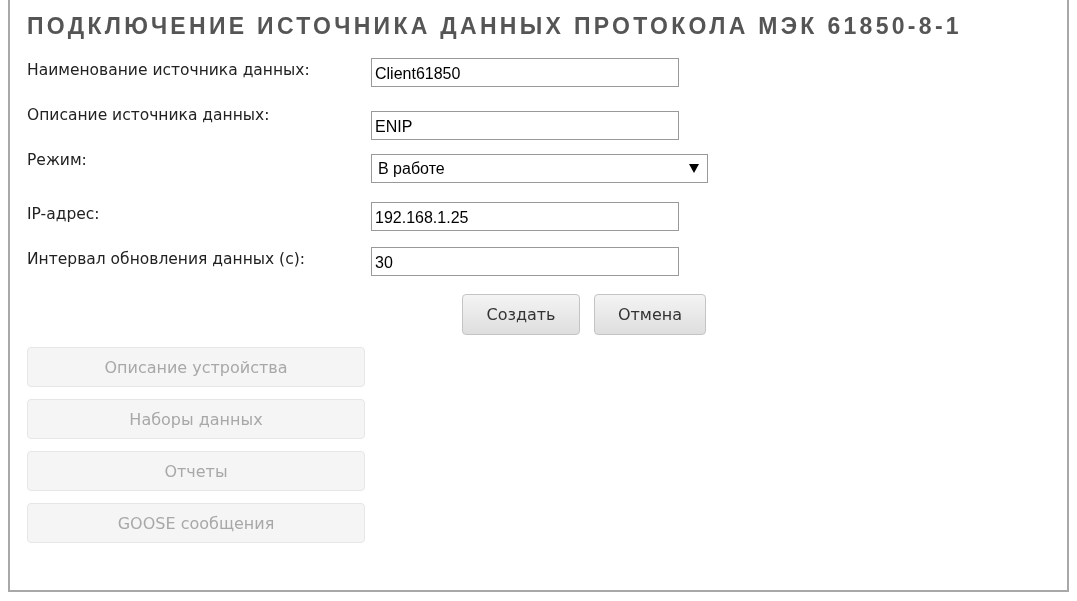 The width and height of the screenshot is (1077, 601). Describe the element at coordinates (64, 213) in the screenshot. I see `field-label: IP-адрес:` at that location.